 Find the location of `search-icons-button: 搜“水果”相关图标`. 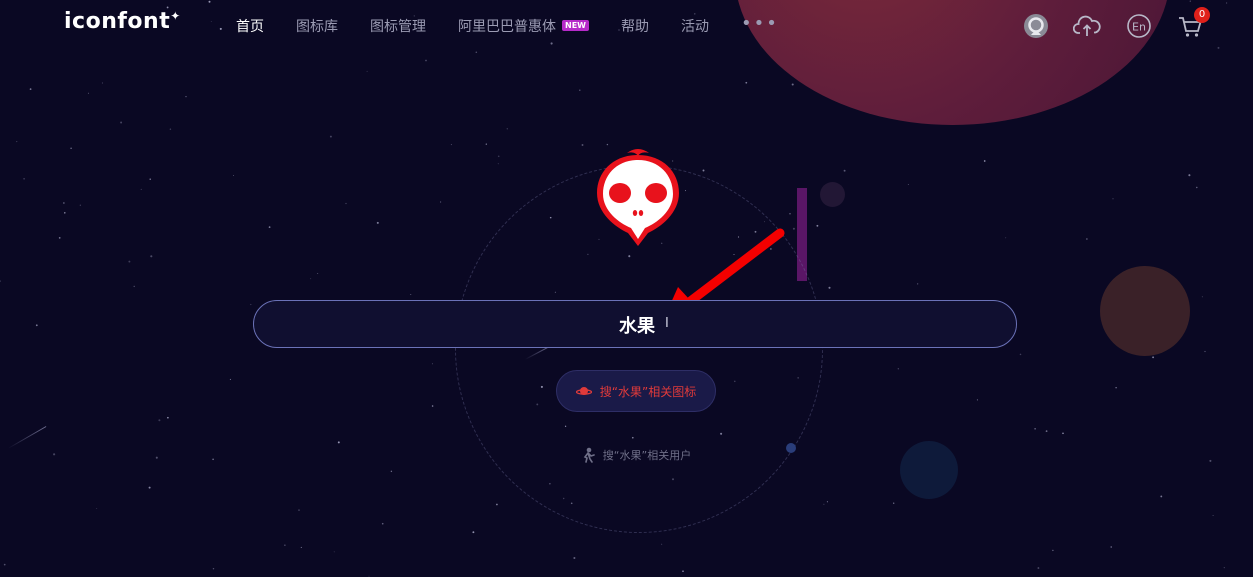

search-icons-button: 搜“水果”相关图标 is located at coordinates (636, 391).